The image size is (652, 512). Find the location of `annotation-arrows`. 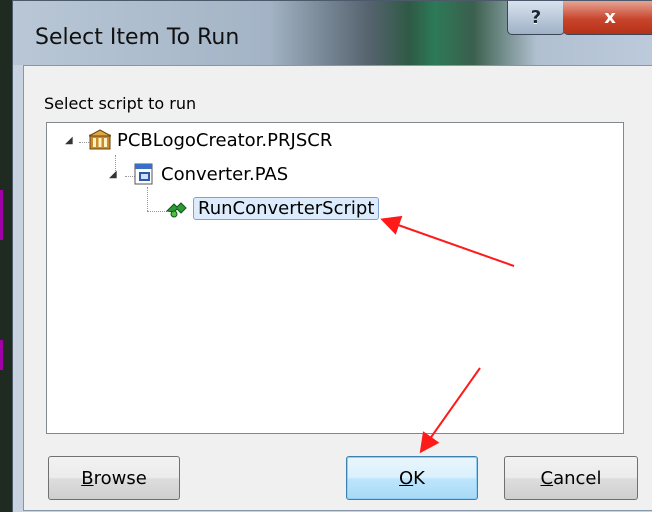

annotation-arrows is located at coordinates (447, 334).